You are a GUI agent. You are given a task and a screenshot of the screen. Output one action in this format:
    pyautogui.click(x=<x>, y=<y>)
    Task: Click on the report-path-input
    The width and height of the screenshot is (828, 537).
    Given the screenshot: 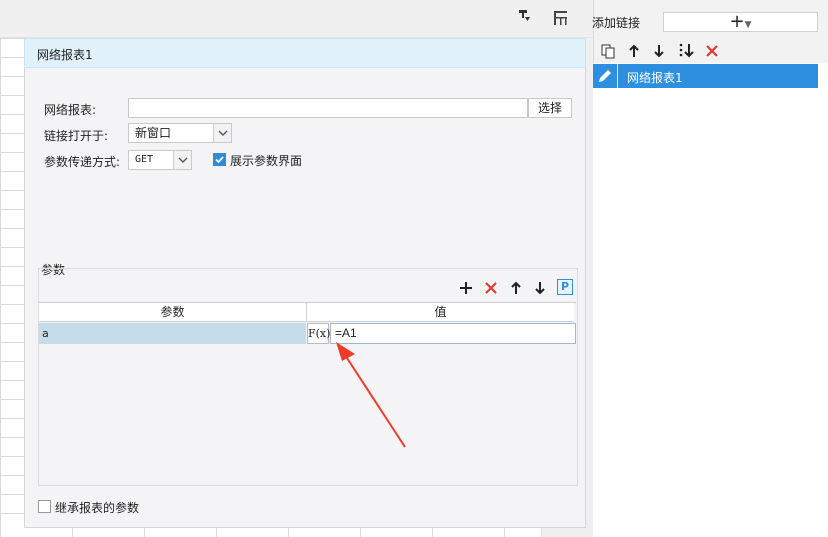 What is the action you would take?
    pyautogui.click(x=328, y=108)
    